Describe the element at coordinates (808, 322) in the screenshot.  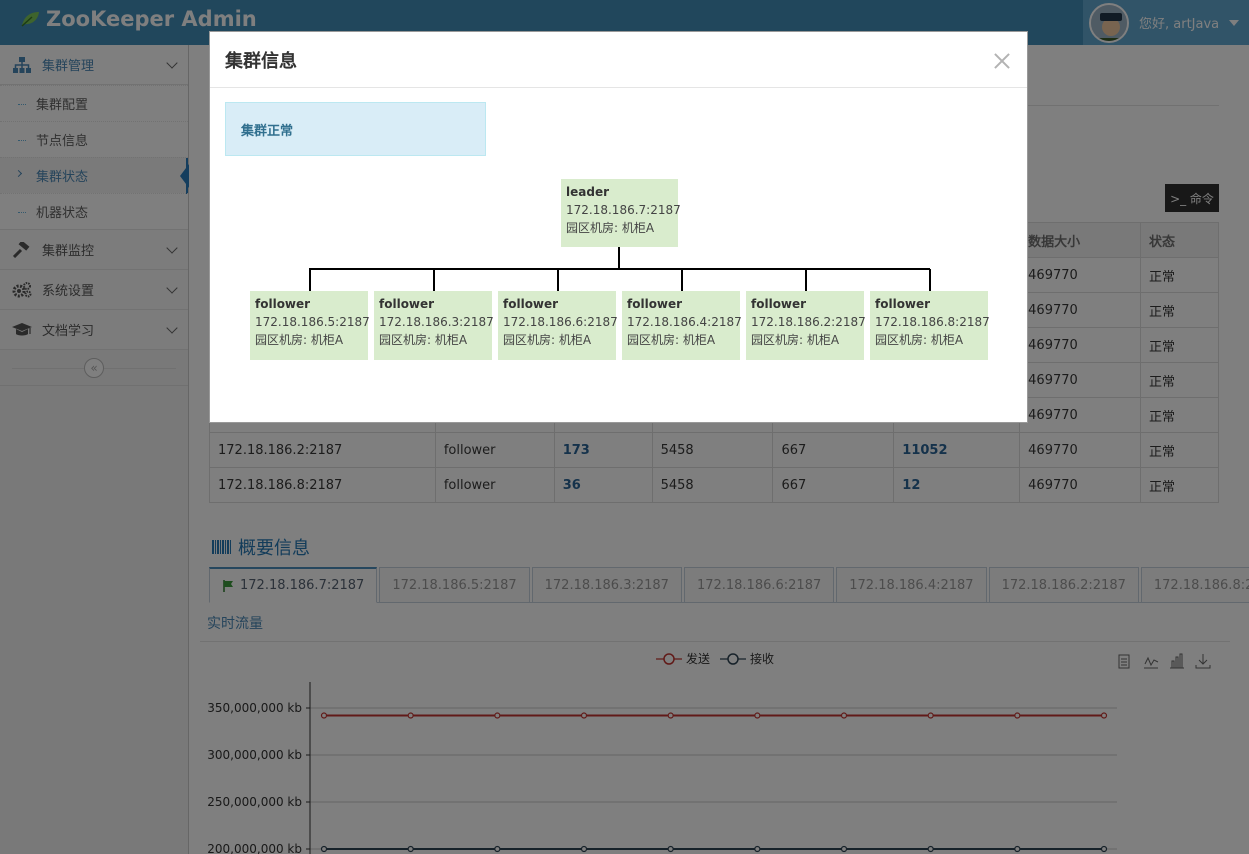
I see `node-addr: 172.18.186.2:2187` at that location.